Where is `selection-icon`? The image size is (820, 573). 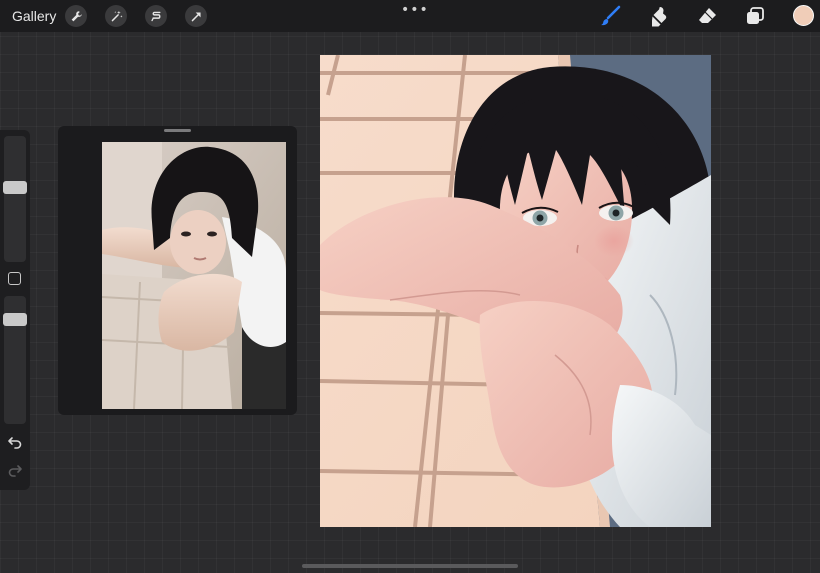 selection-icon is located at coordinates (156, 16).